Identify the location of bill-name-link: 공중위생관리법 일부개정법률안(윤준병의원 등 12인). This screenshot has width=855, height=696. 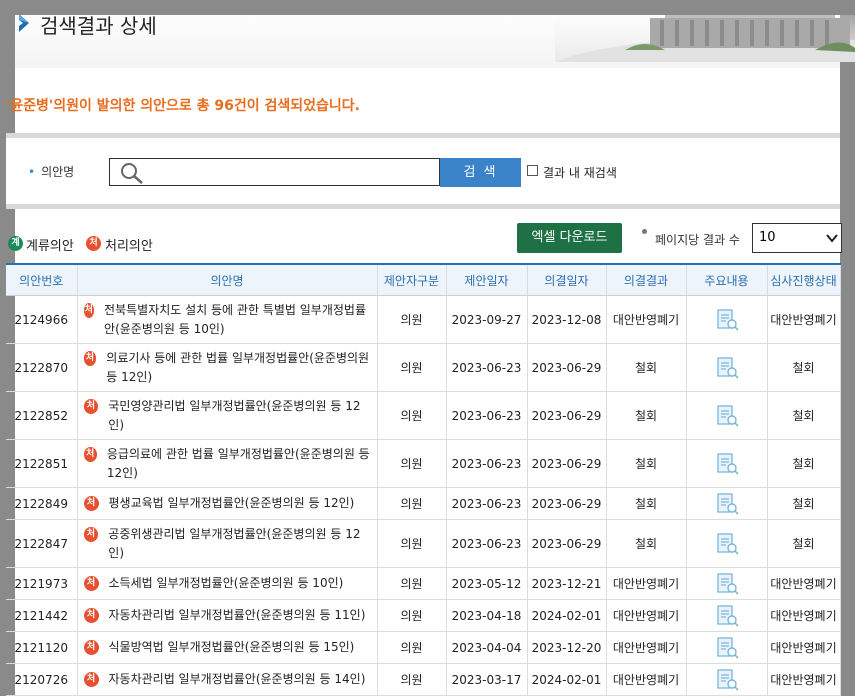
(240, 544).